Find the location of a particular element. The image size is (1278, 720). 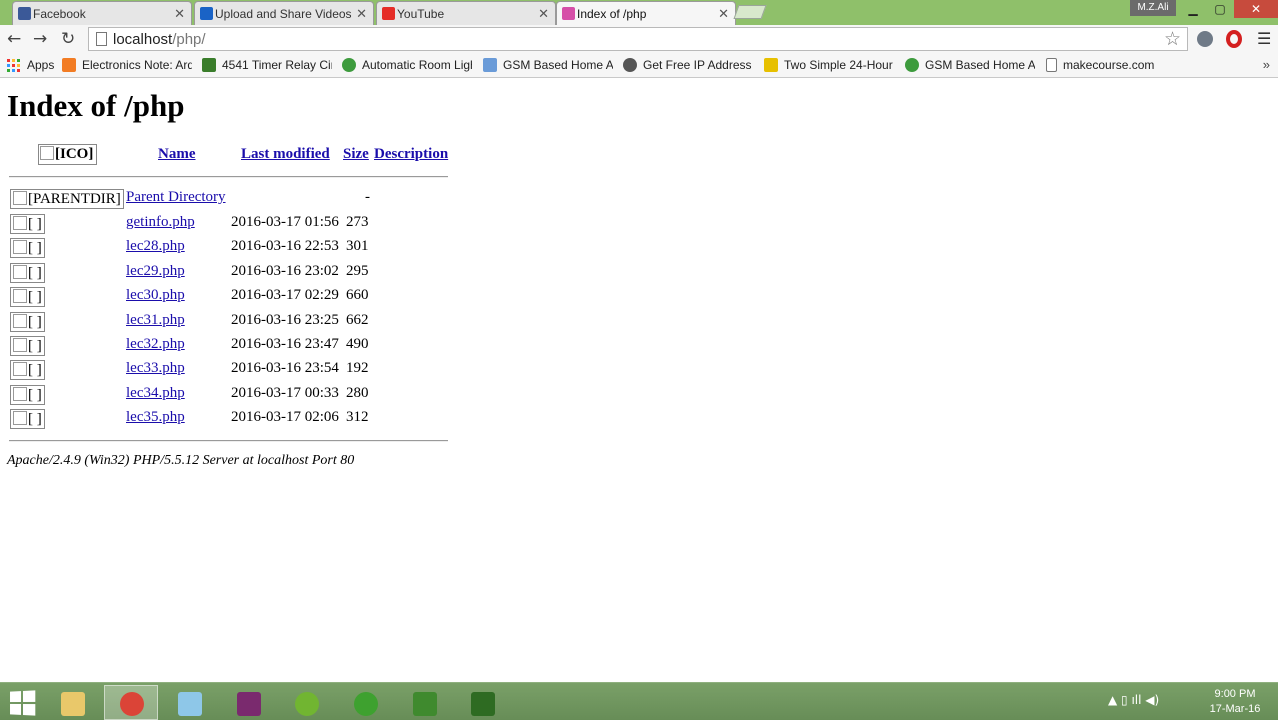

forward-icon: → is located at coordinates (40, 39).